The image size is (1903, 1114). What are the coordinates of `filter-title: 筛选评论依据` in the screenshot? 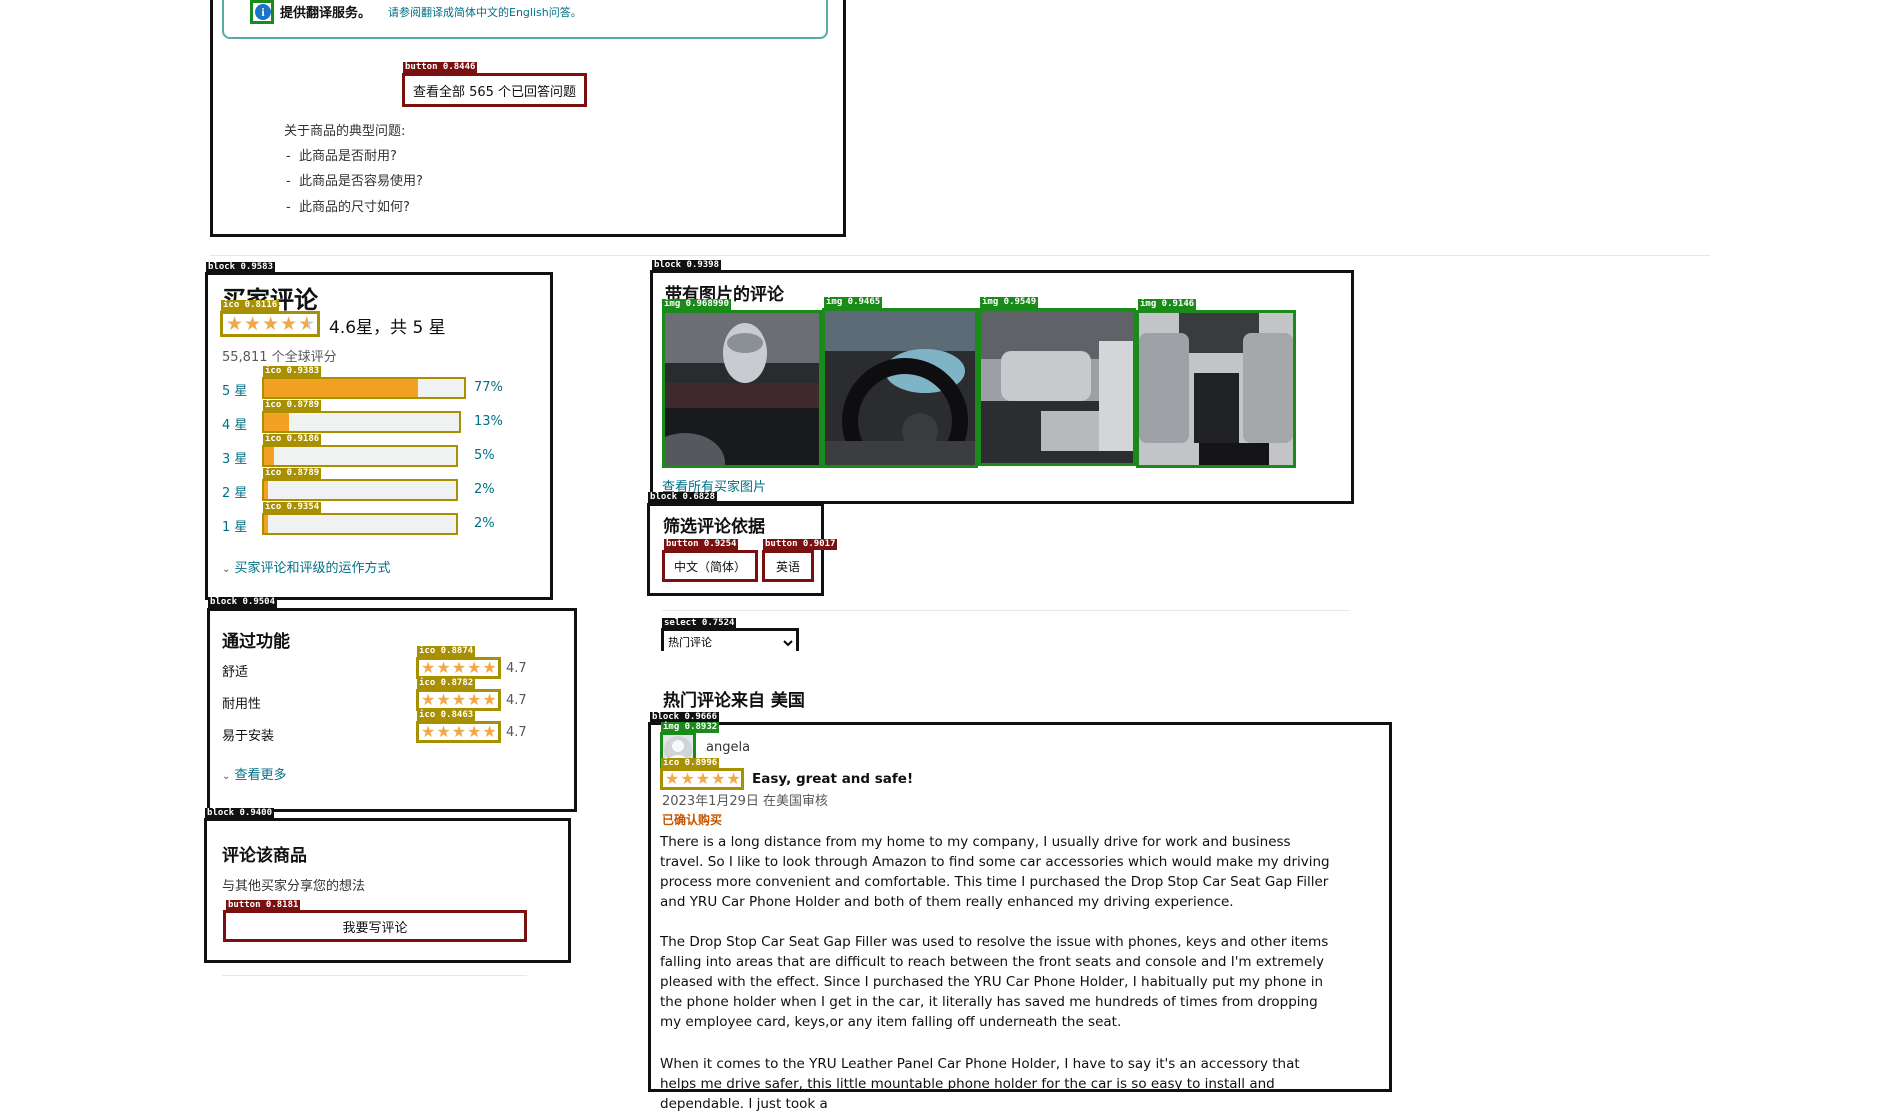 It's located at (714, 527).